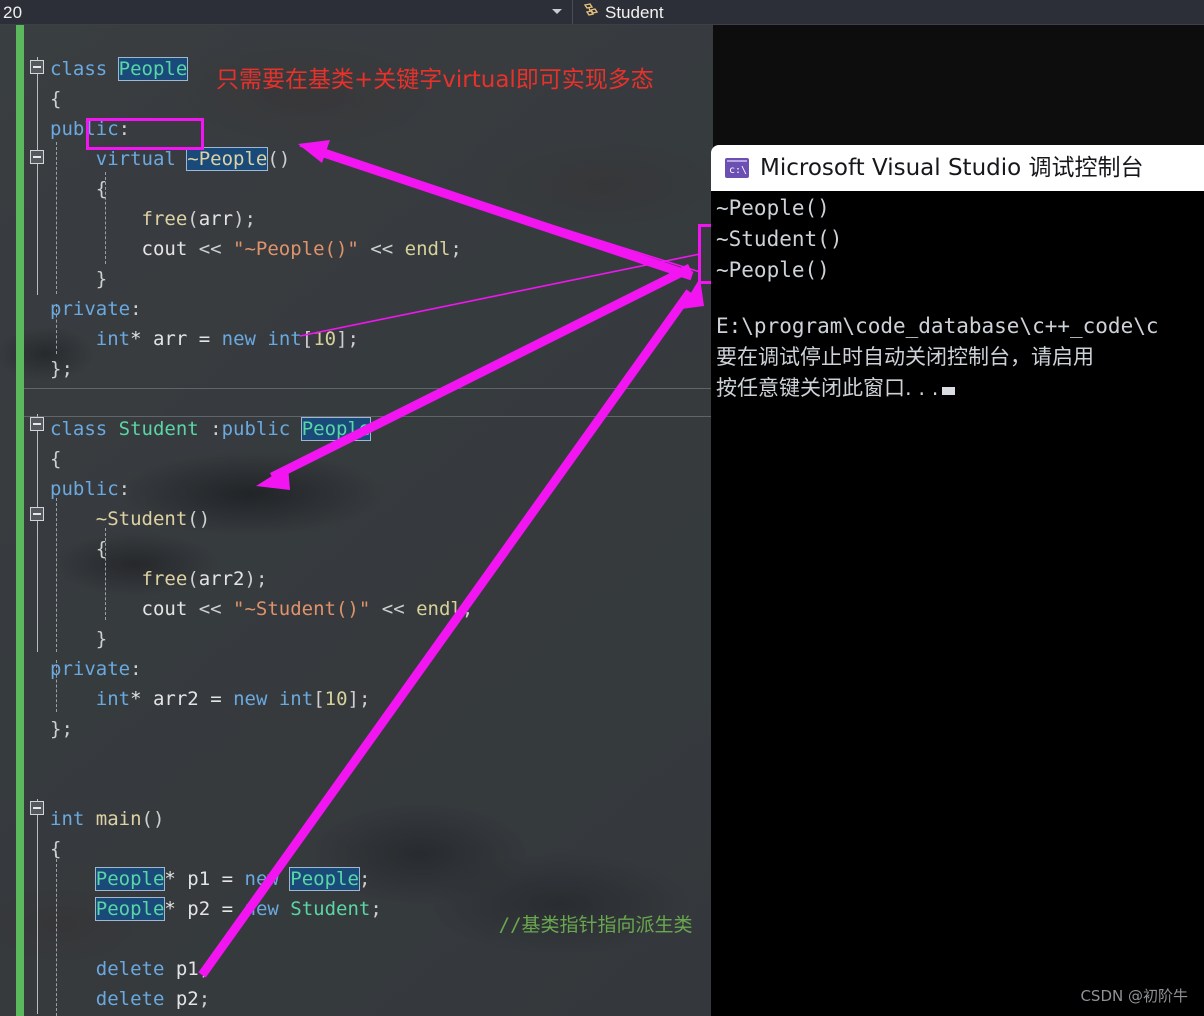 Image resolution: width=1204 pixels, height=1016 pixels. What do you see at coordinates (175, 699) in the screenshot?
I see `code-token: arr2` at bounding box center [175, 699].